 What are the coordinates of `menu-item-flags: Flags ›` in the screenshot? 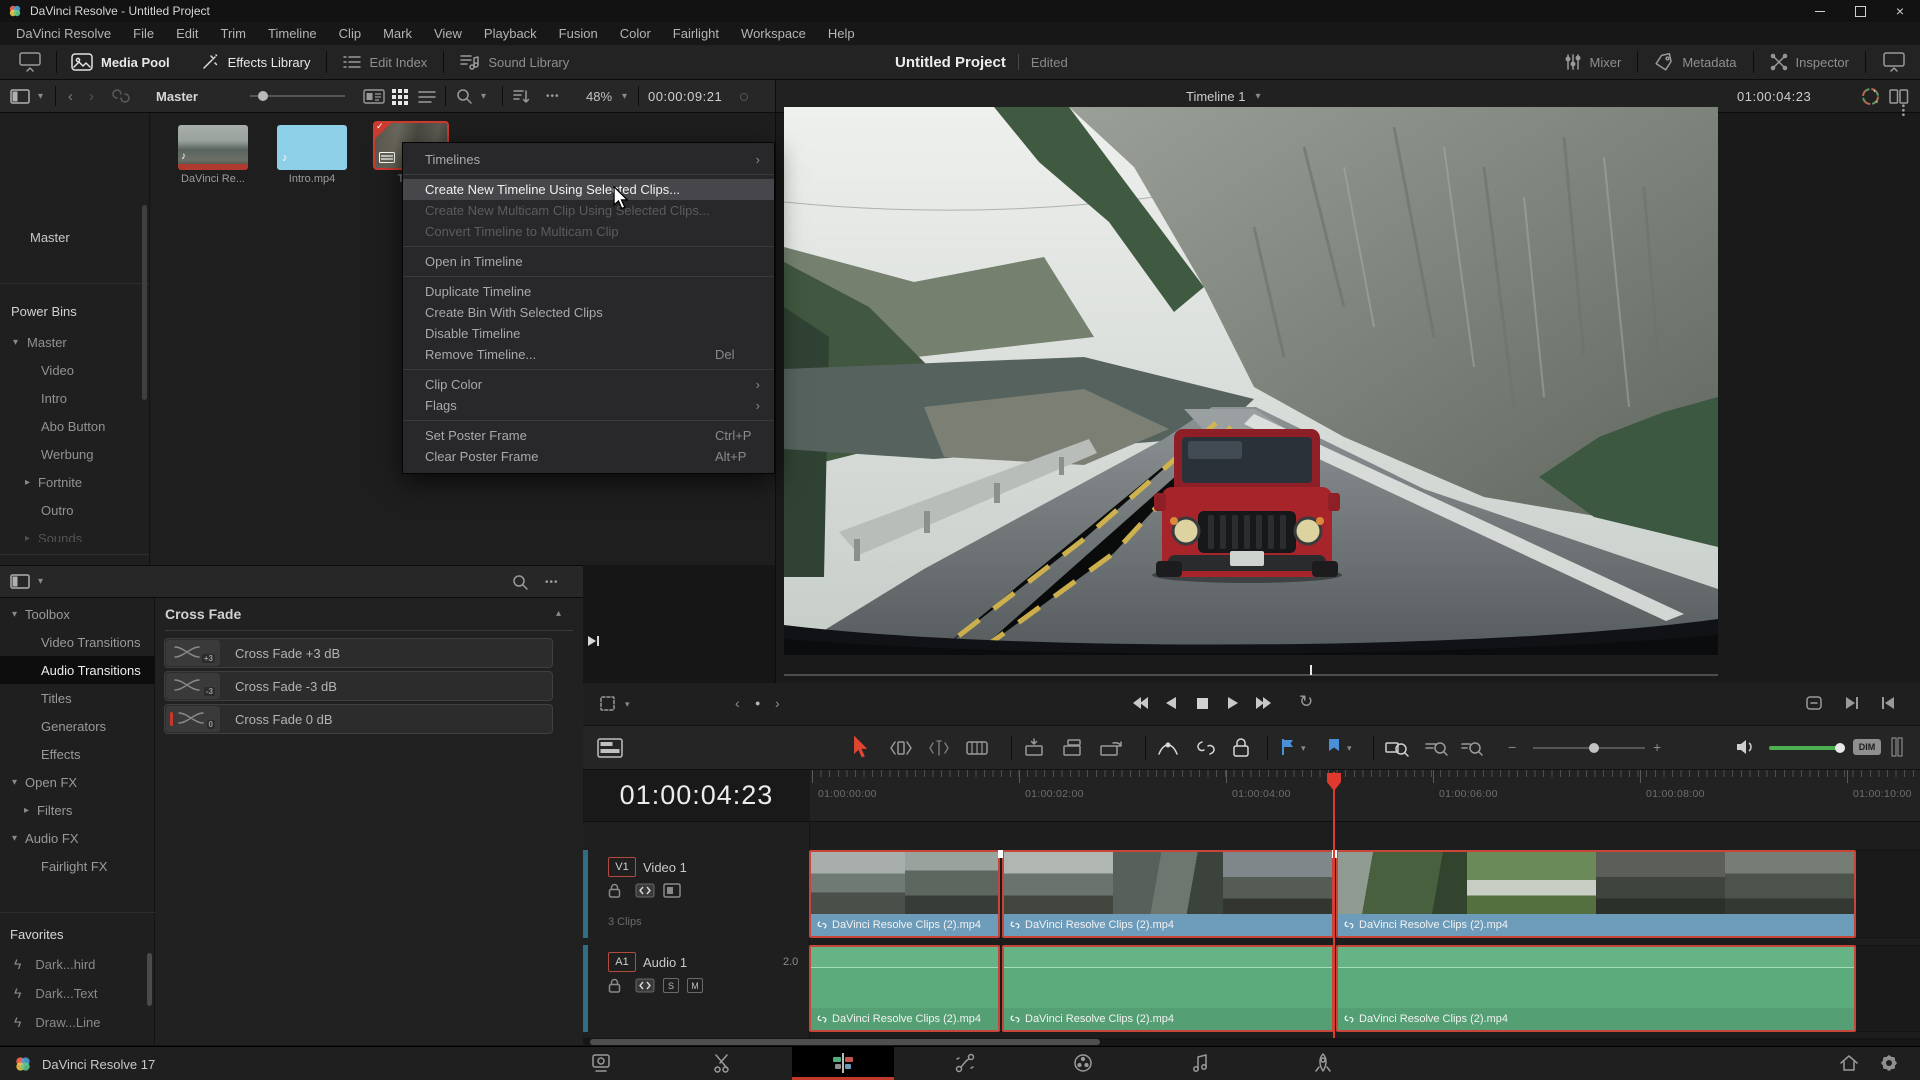 It's located at (588, 405).